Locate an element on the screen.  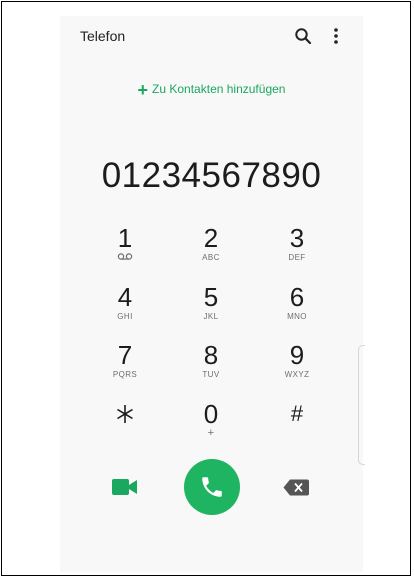
key-letters: JKL is located at coordinates (211, 316).